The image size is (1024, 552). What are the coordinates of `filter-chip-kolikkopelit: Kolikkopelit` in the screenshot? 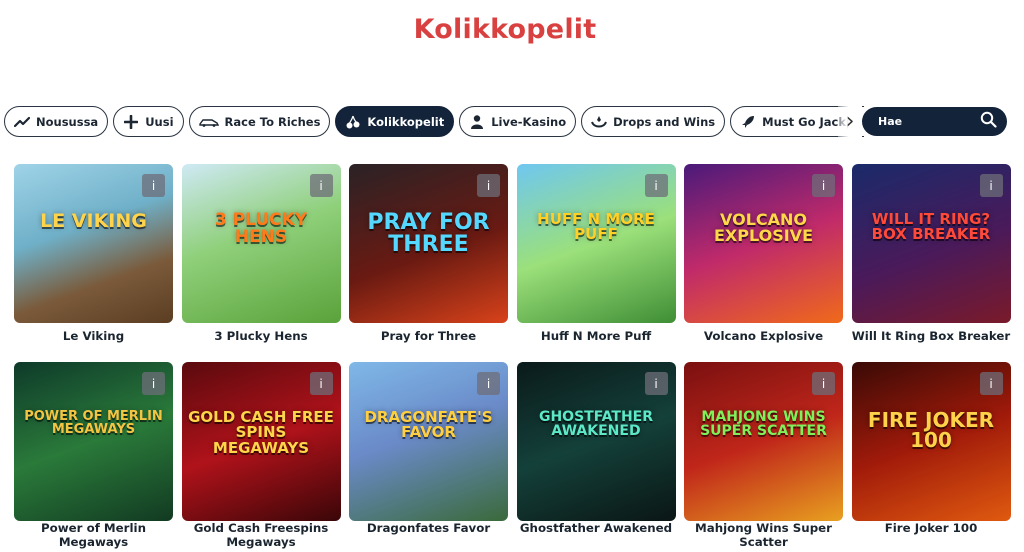 It's located at (395, 121).